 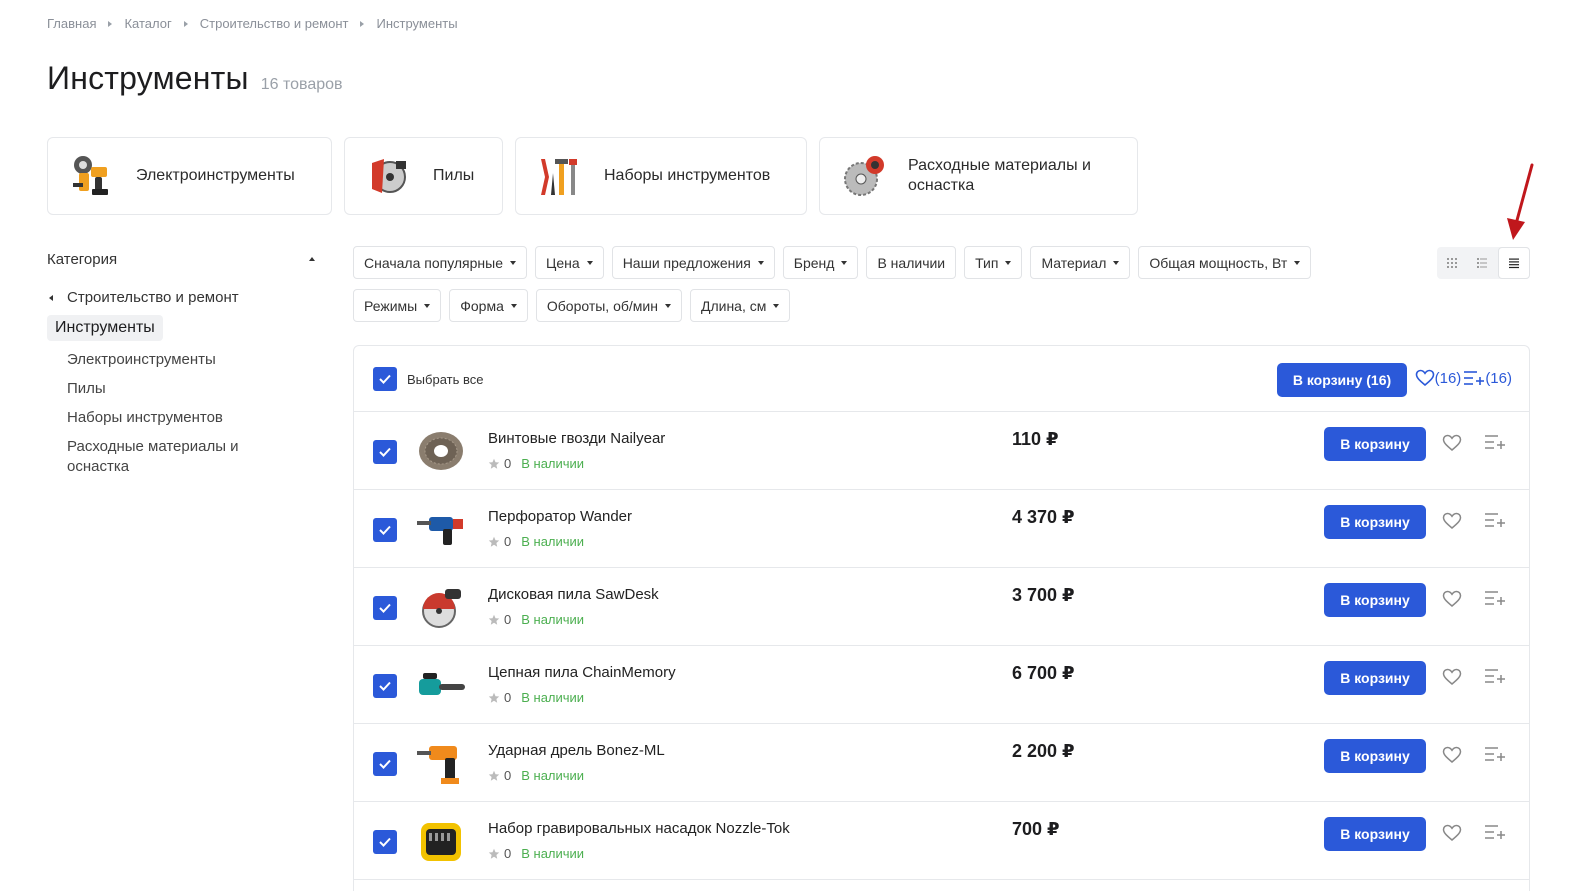 I want to click on sidebar-parent-category: Строительство и ремонт, so click(x=182, y=297).